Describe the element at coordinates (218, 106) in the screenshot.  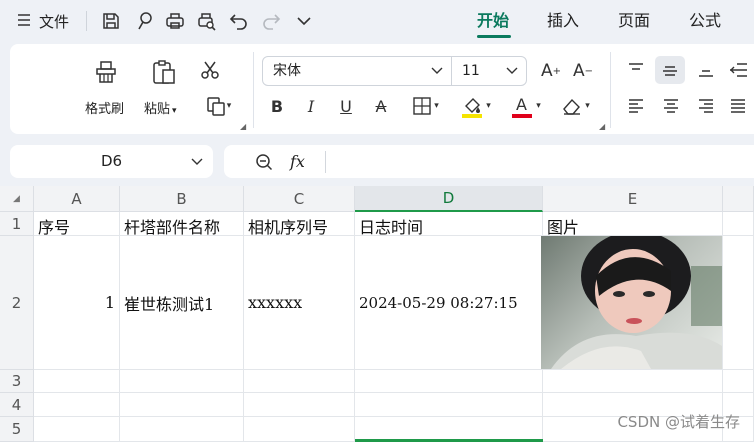
I see `copy-icon: ▾` at that location.